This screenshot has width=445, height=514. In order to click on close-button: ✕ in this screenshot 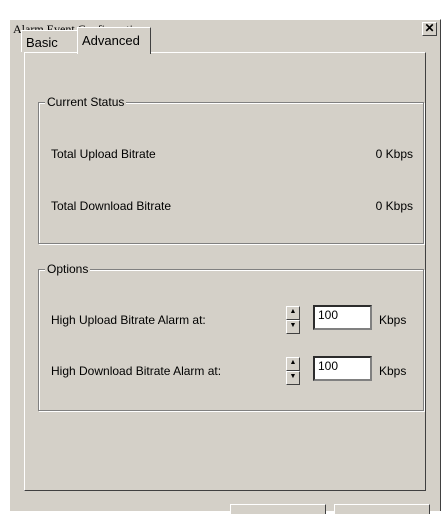, I will do `click(429, 29)`.